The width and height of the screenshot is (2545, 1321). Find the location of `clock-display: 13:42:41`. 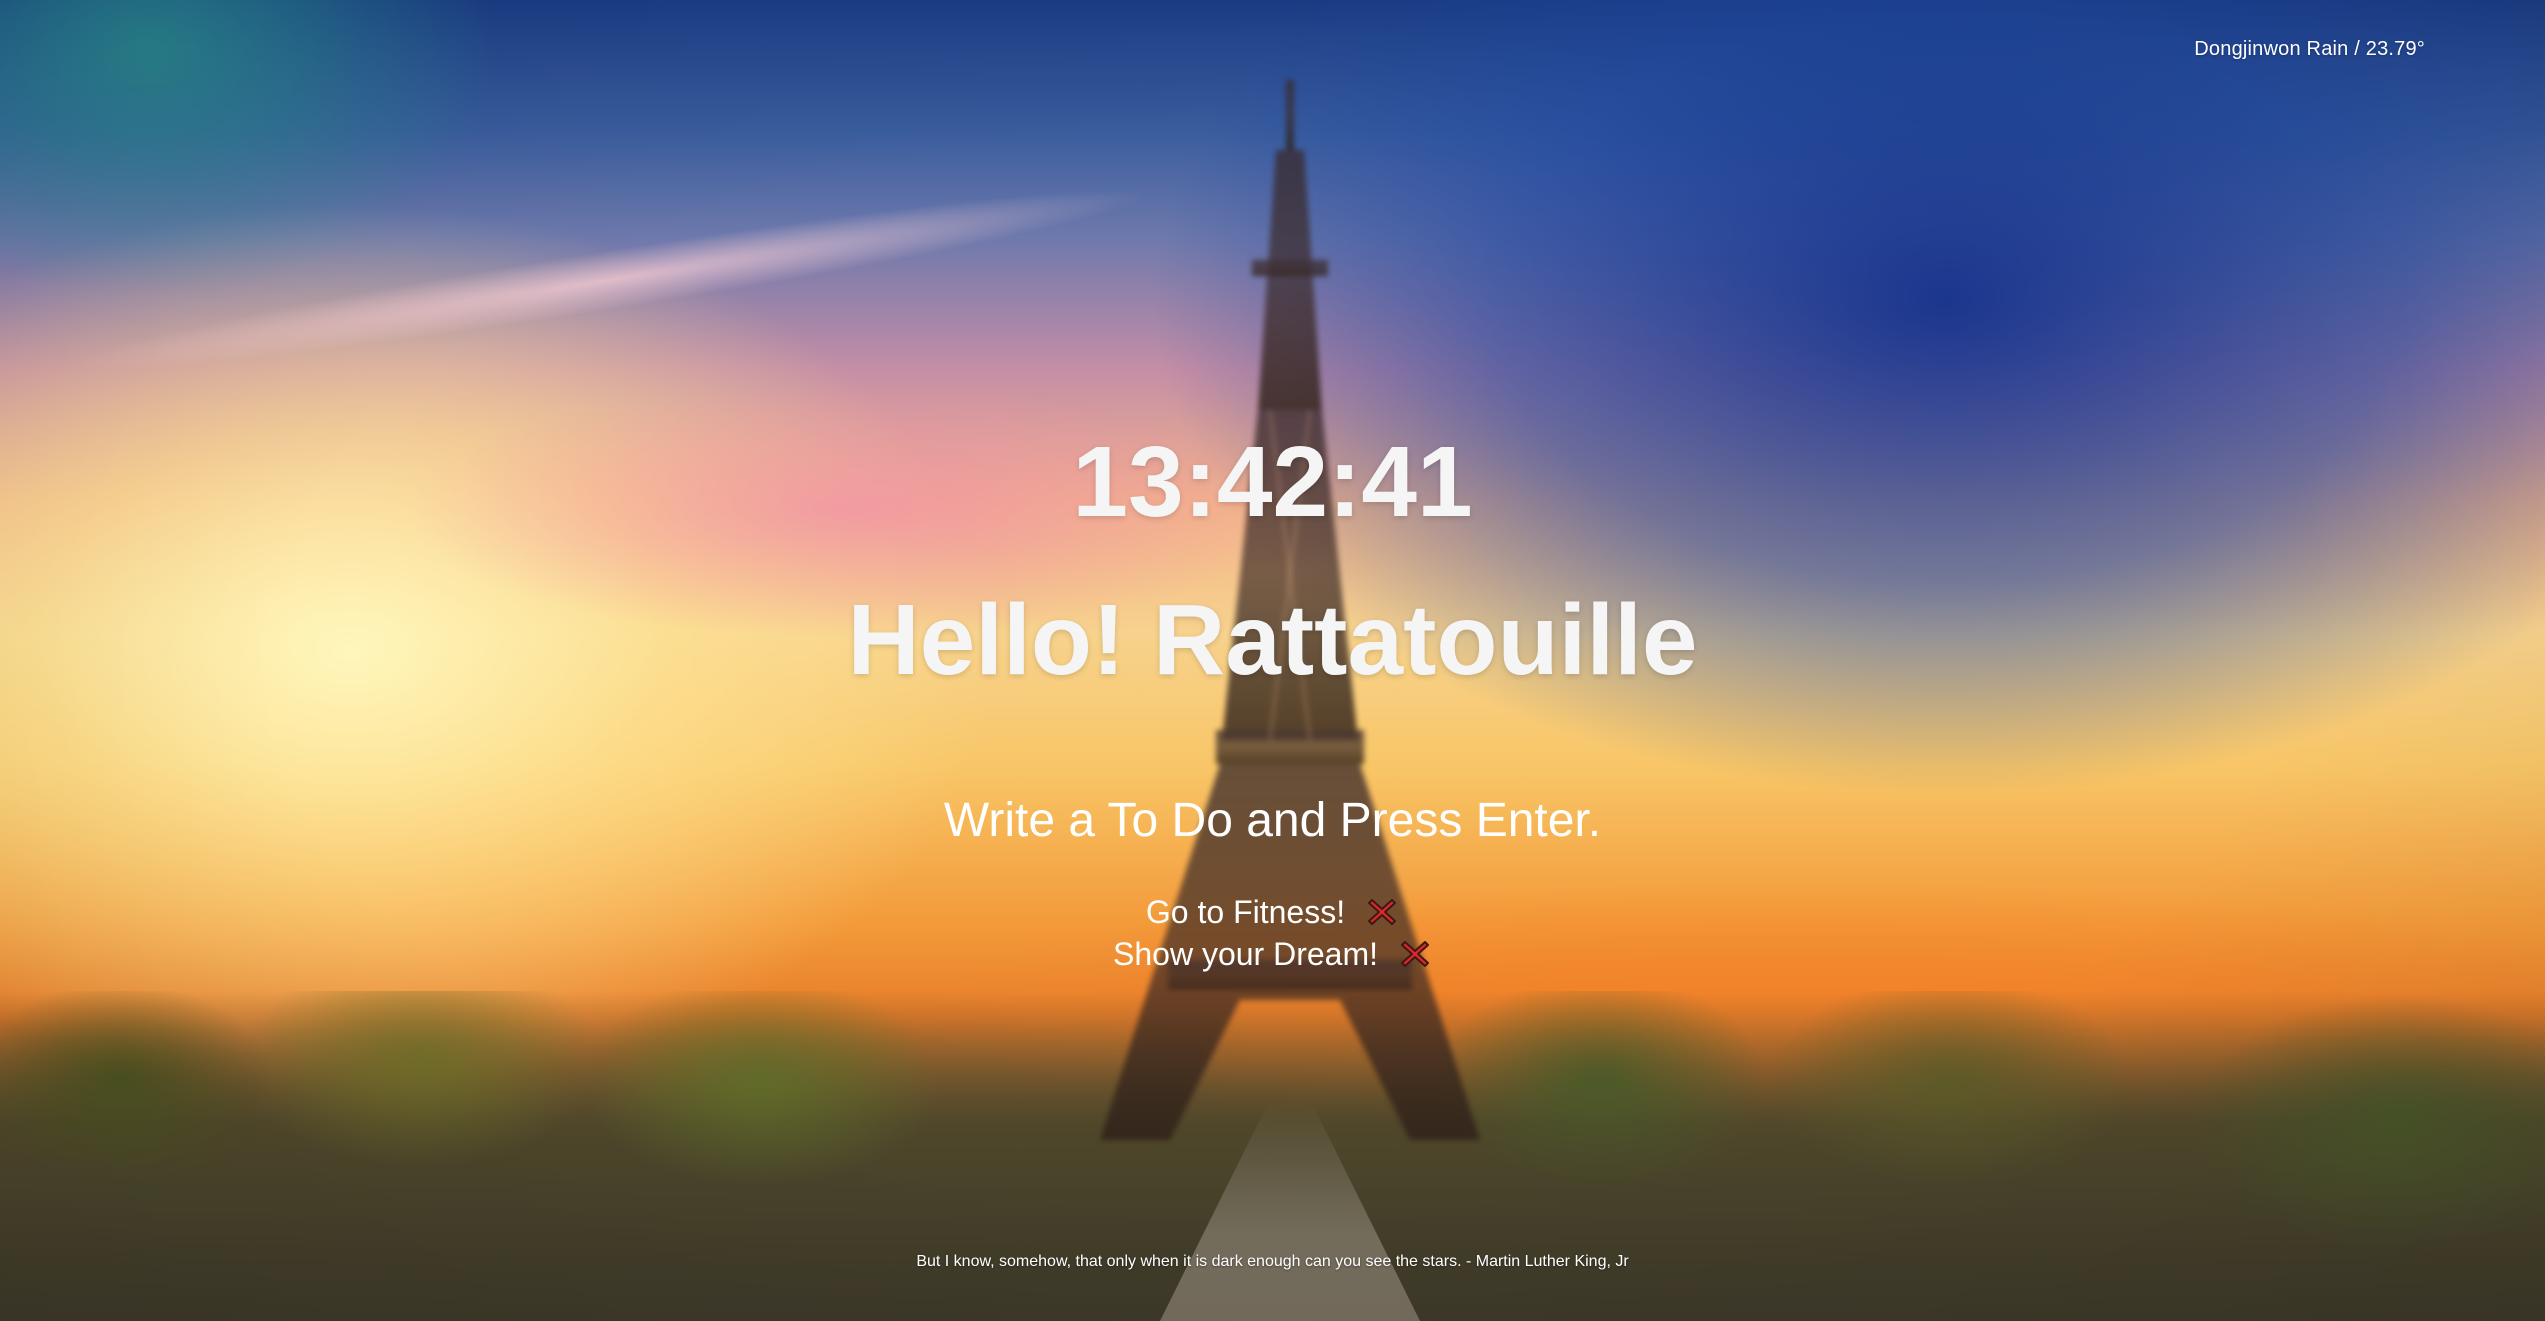

clock-display: 13:42:41 is located at coordinates (1272, 482).